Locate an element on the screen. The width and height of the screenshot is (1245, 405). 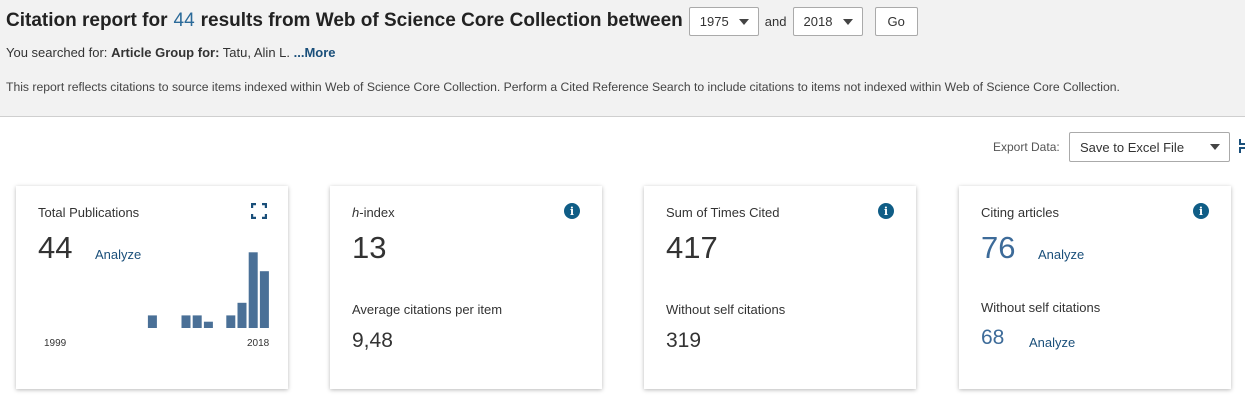
go-button: Go is located at coordinates (896, 21).